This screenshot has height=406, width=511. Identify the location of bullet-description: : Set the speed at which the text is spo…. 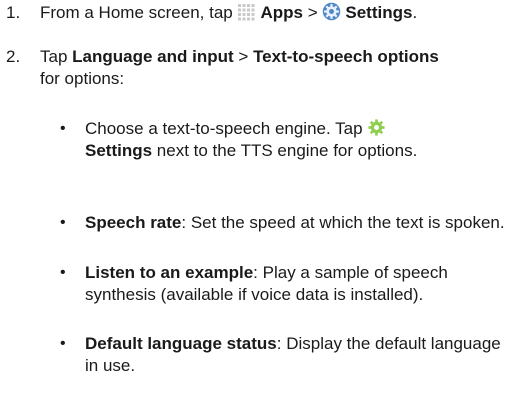
(343, 222).